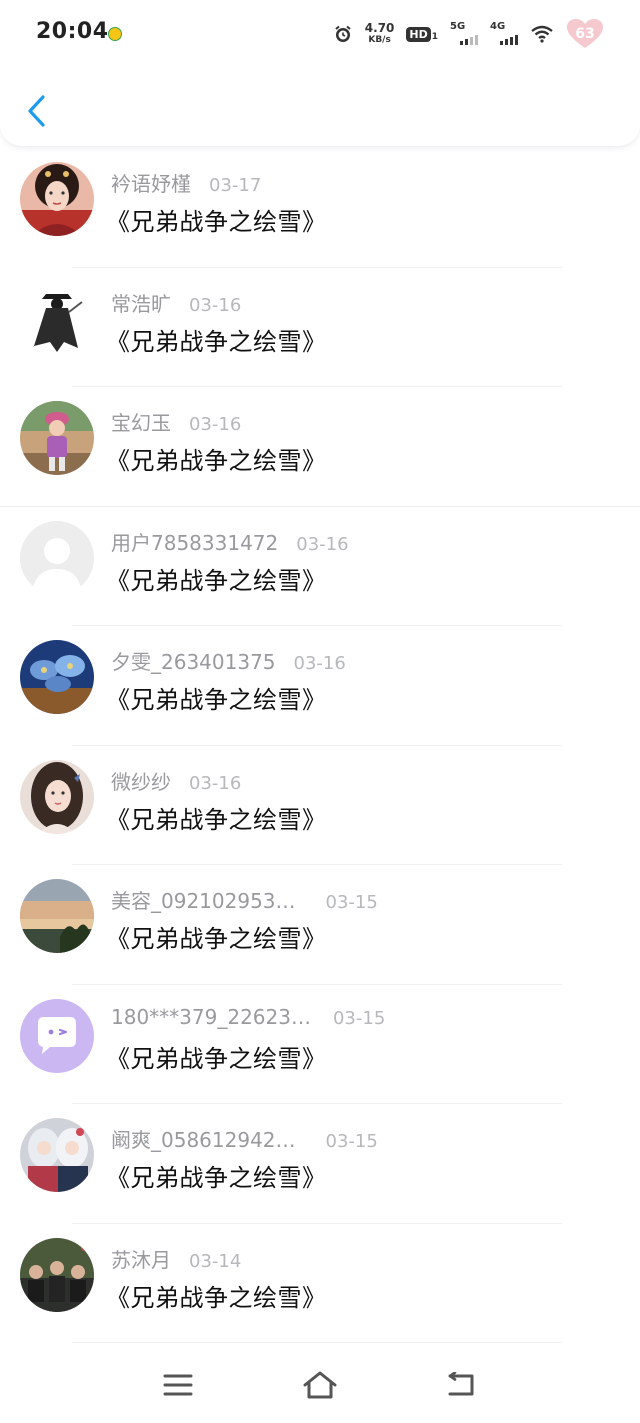 This screenshot has height=1423, width=640. Describe the element at coordinates (464, 34) in the screenshot. I see `signal-5g-icon: 5G` at that location.